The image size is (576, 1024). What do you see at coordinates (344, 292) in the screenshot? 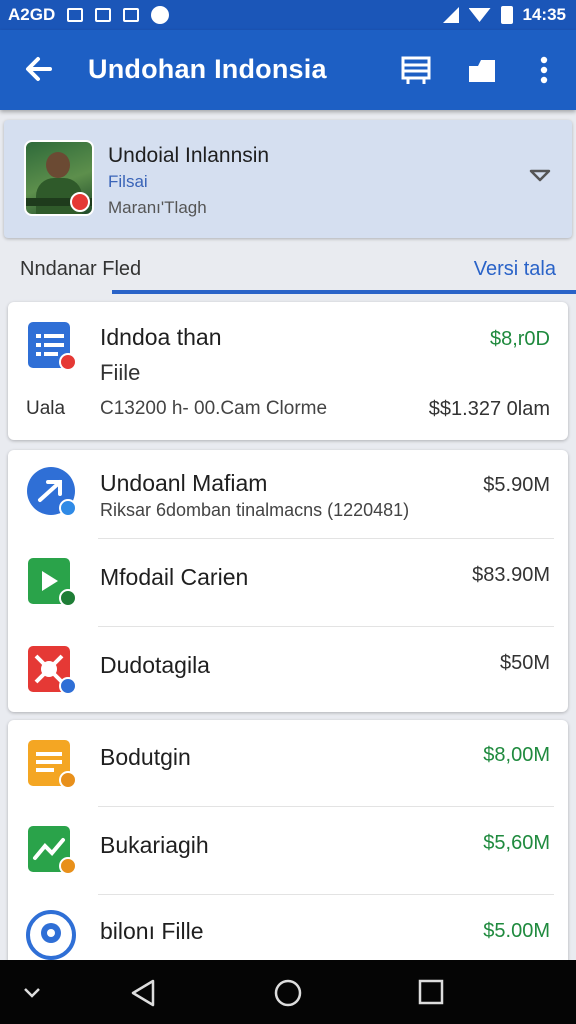
I see `tab-indicator` at bounding box center [344, 292].